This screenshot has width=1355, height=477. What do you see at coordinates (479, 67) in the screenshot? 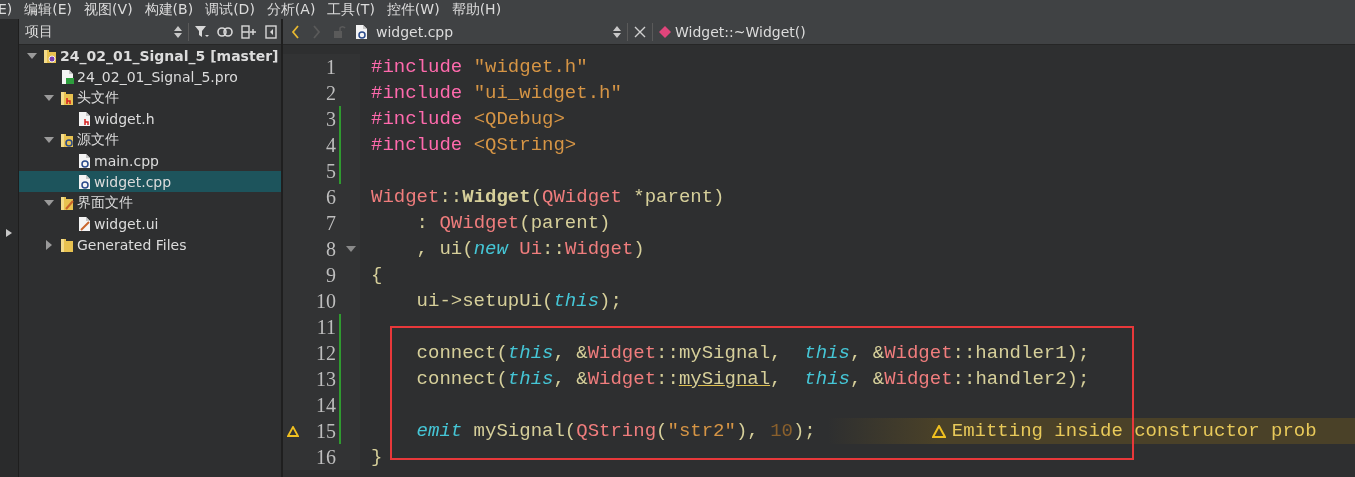
I see `code-line: #include "widget.h"` at bounding box center [479, 67].